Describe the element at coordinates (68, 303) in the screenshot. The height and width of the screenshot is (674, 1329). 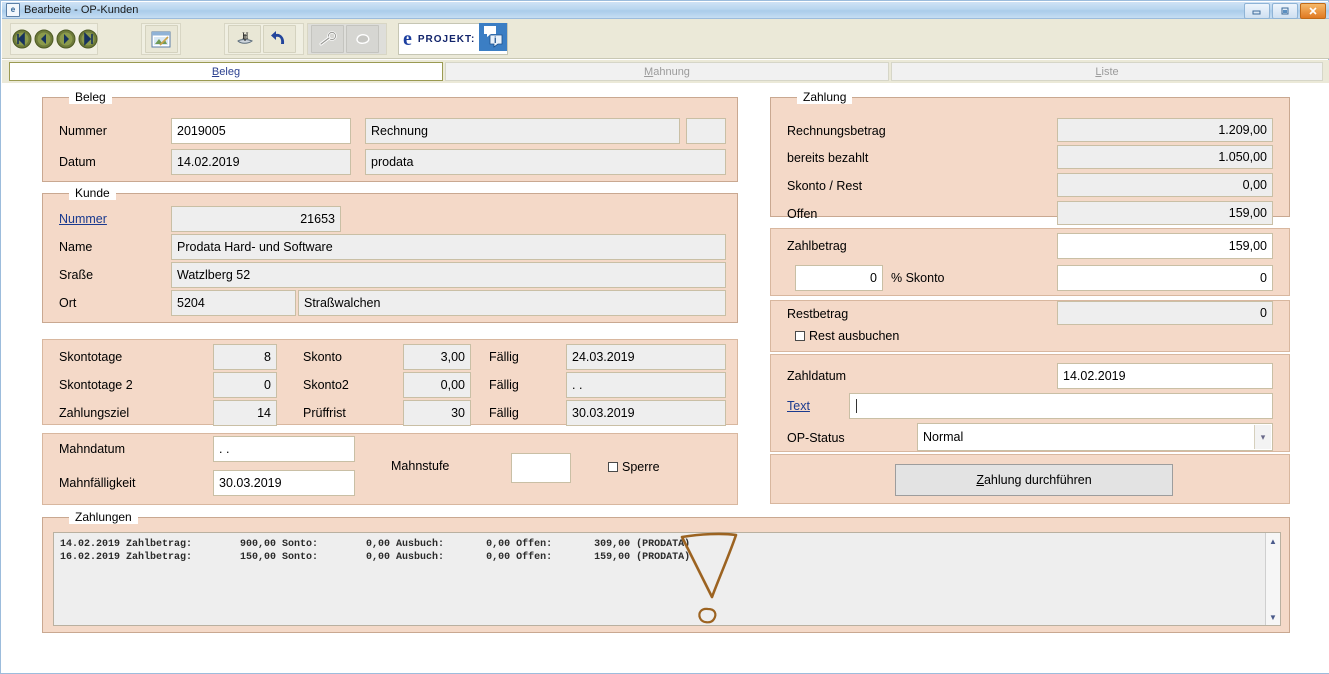
I see `label-kunde-ort: Ort` at that location.